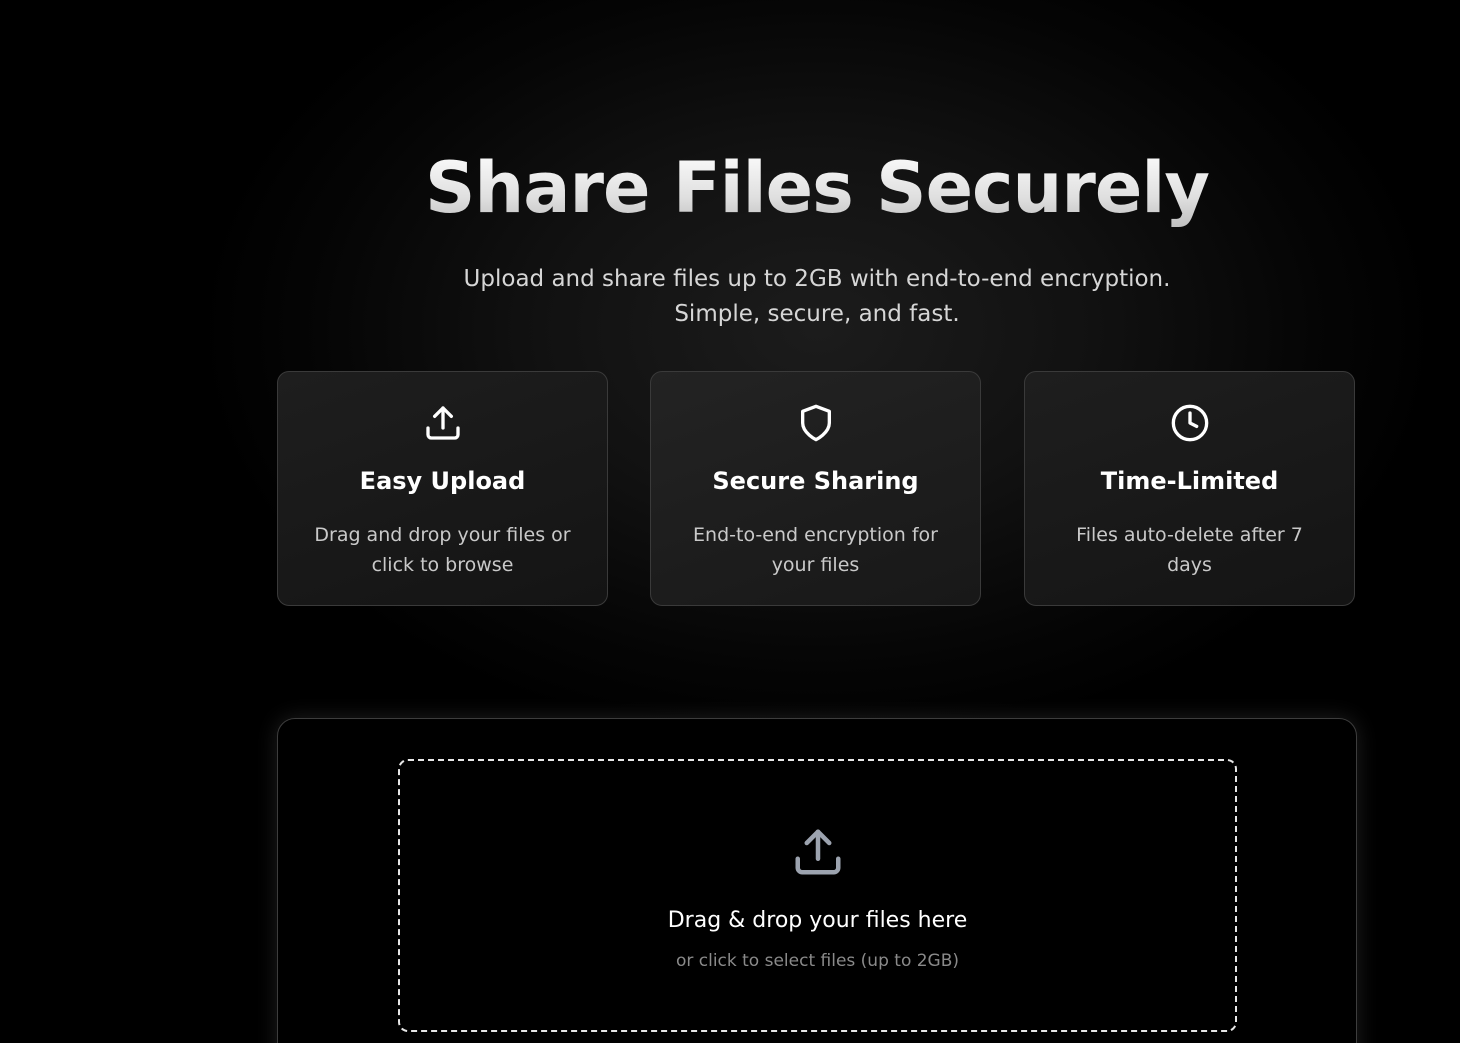  Describe the element at coordinates (1189, 550) in the screenshot. I see `feature-description: Files auto-delete after 7 days` at that location.